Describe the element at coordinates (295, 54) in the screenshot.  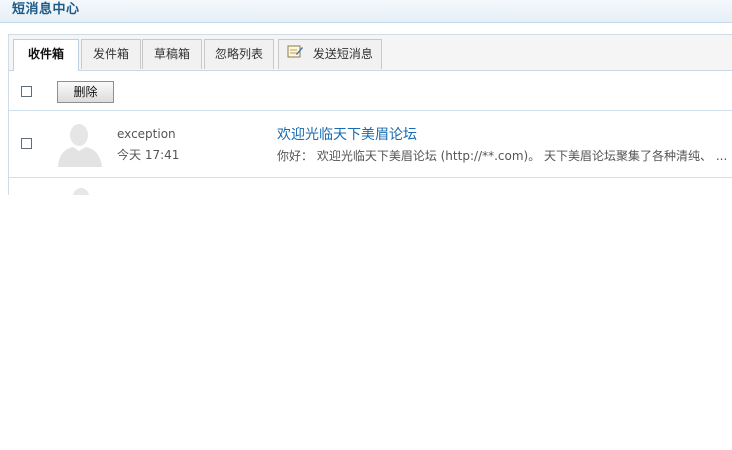
I see `compose-icon` at that location.